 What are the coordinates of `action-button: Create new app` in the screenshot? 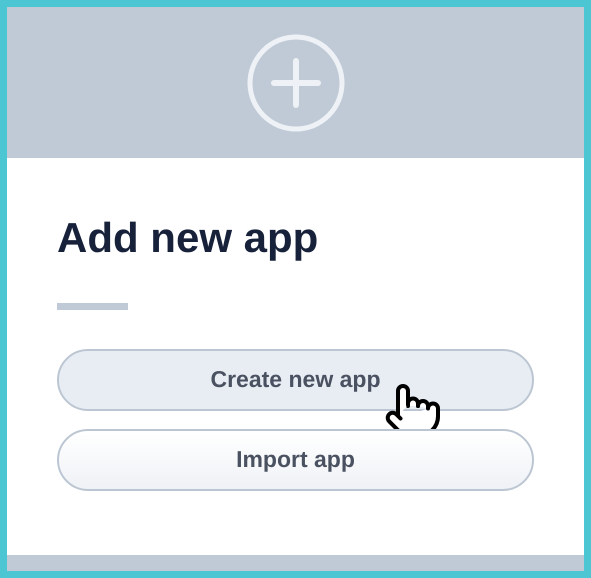 It's located at (295, 379).